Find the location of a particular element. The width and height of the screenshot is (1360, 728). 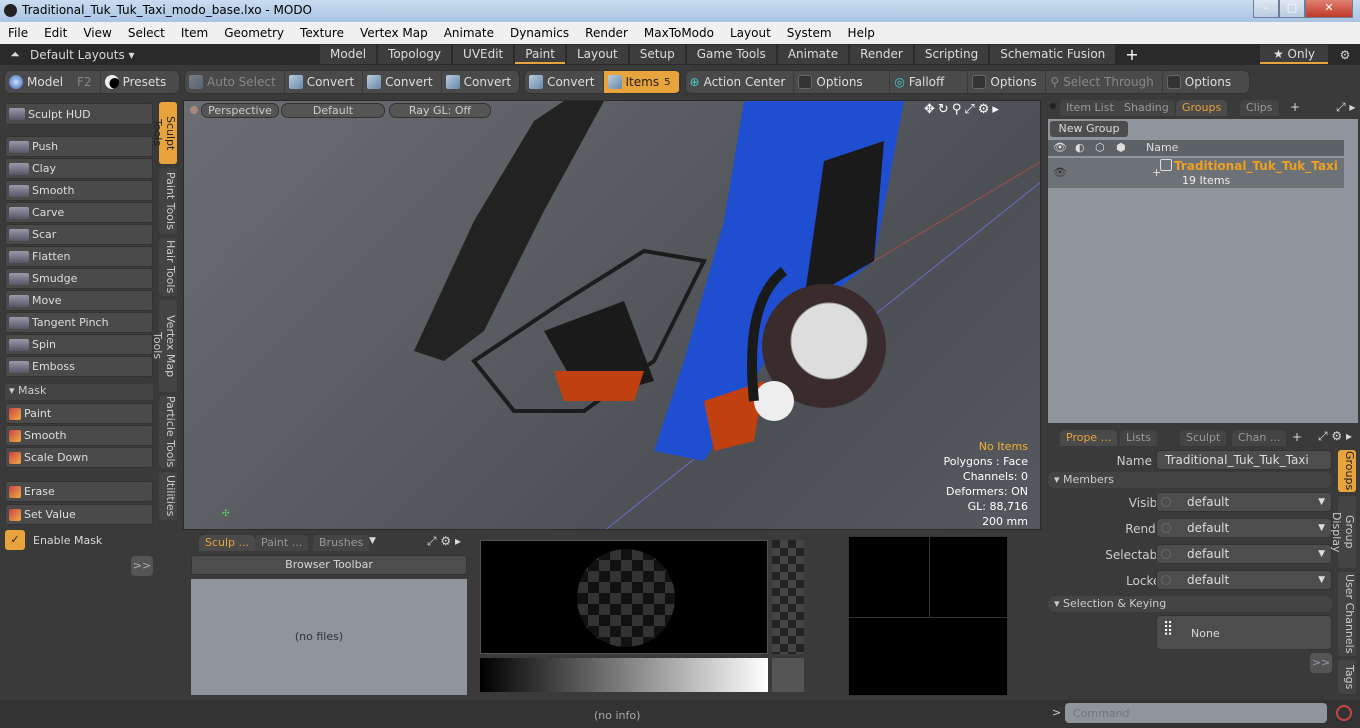

menu-system: System is located at coordinates (809, 33).